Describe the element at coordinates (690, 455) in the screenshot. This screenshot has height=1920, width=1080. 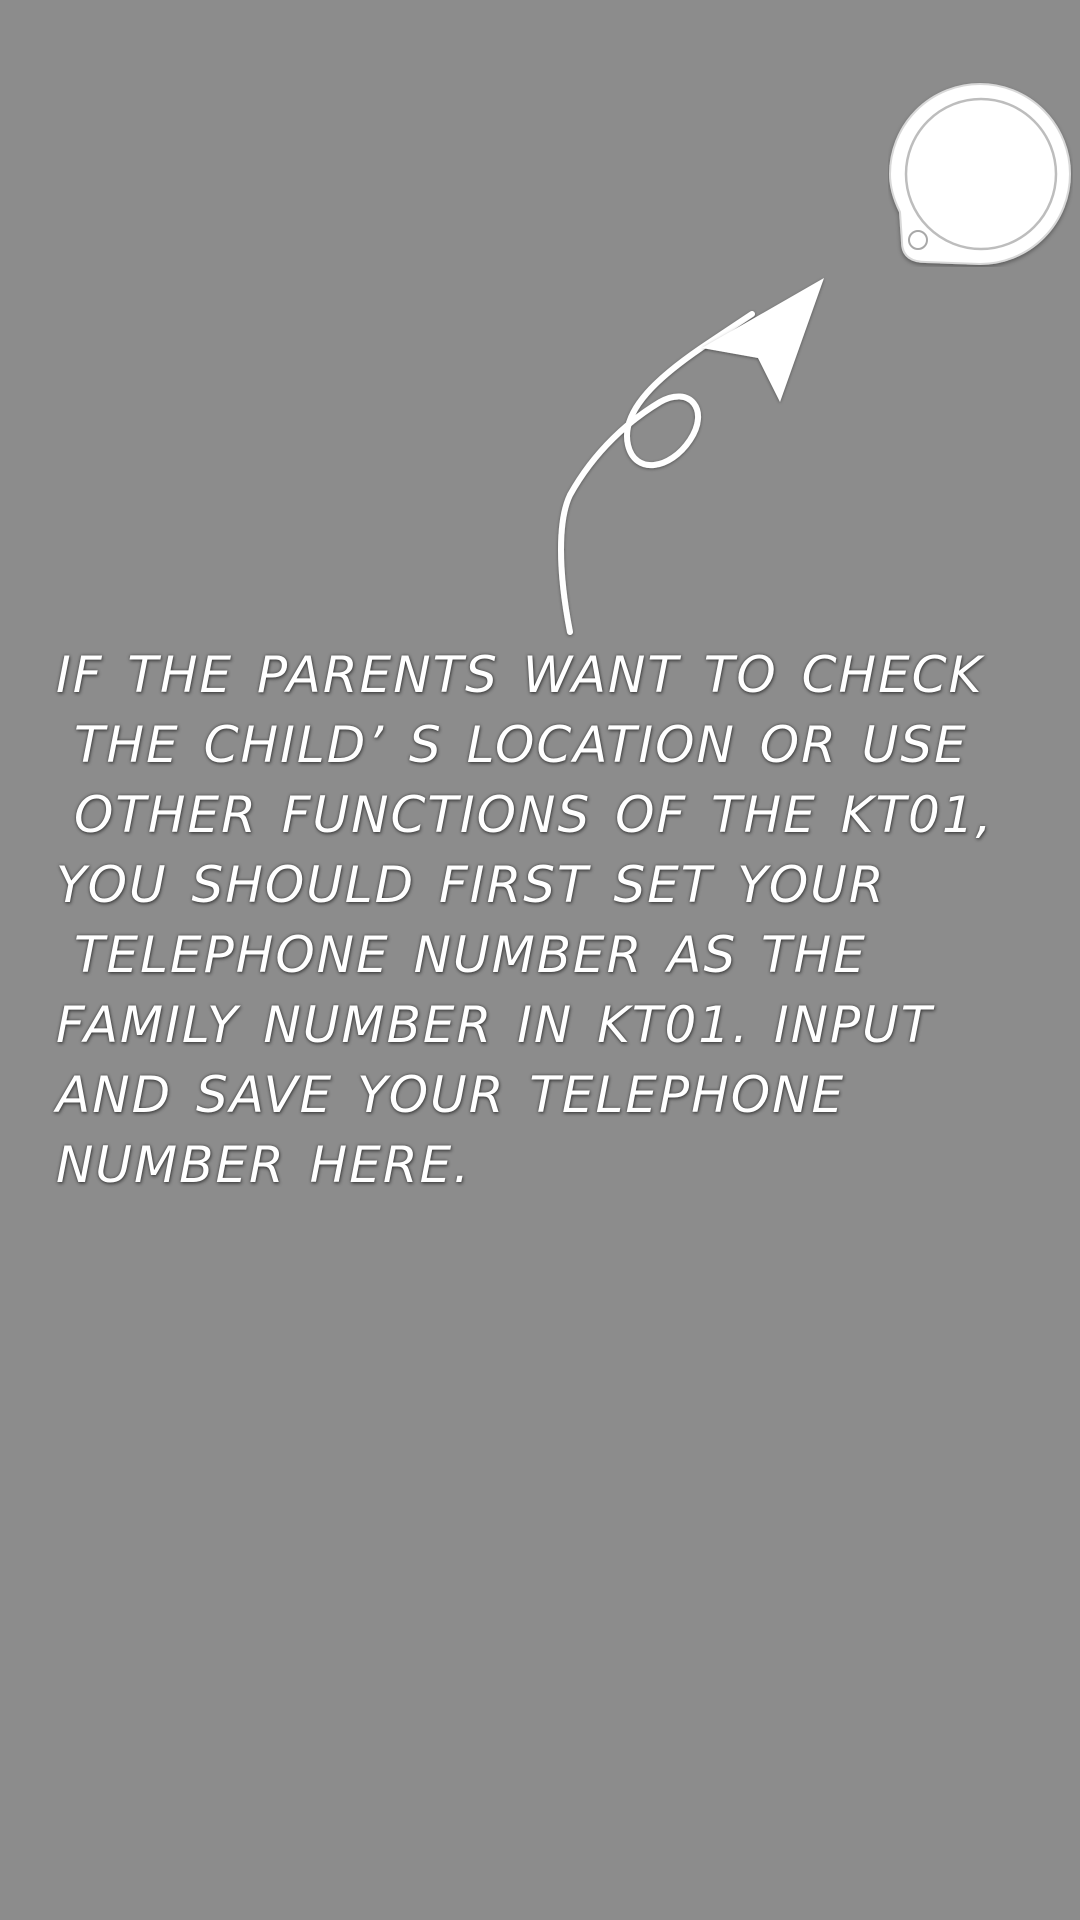
I see `curly-arrow-icon` at that location.